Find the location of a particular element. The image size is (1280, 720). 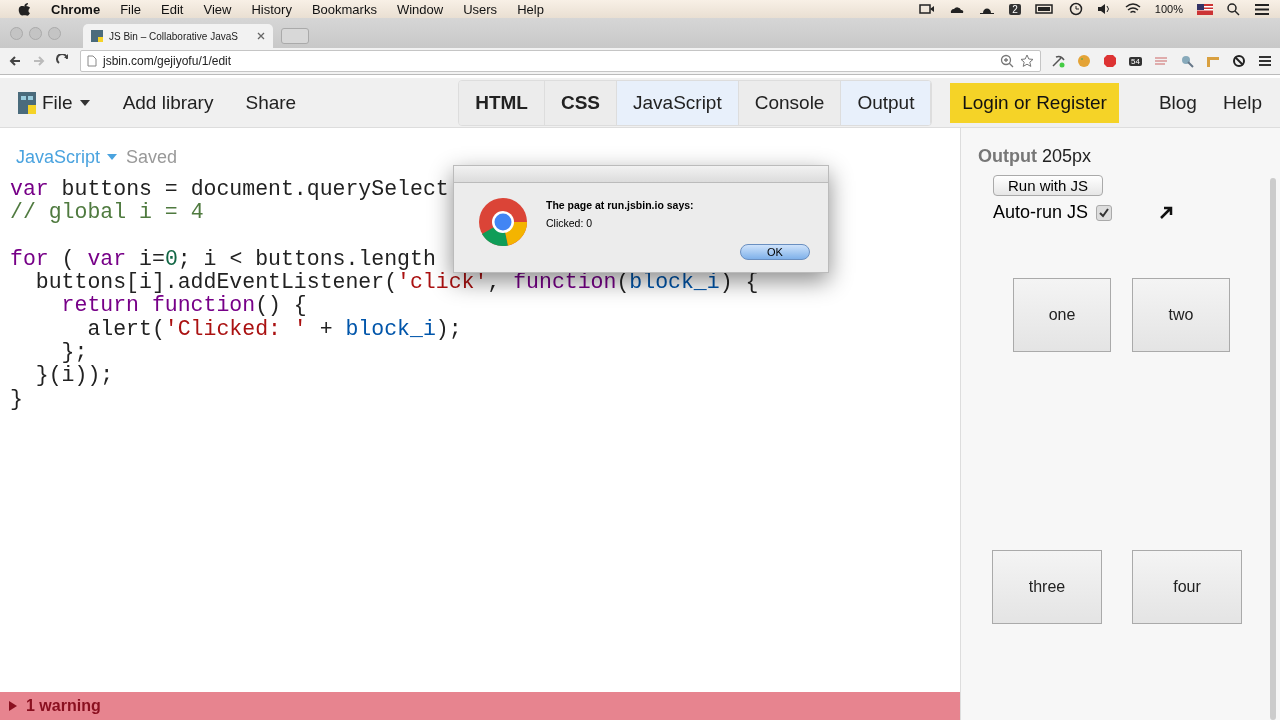

camera-icon is located at coordinates (927, 9).